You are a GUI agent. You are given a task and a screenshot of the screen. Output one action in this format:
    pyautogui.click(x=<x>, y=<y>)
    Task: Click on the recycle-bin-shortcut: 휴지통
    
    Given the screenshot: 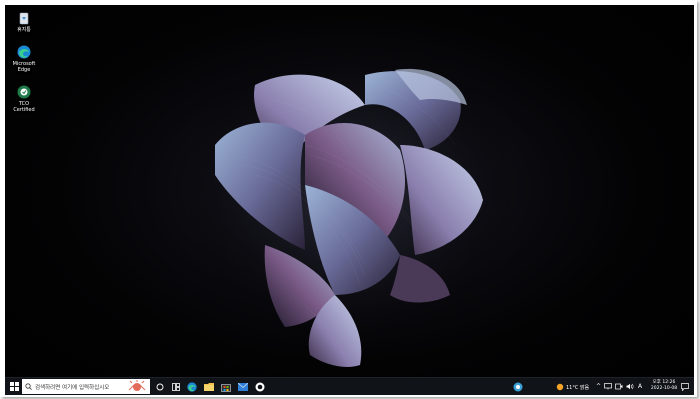 What is the action you would take?
    pyautogui.click(x=24, y=22)
    